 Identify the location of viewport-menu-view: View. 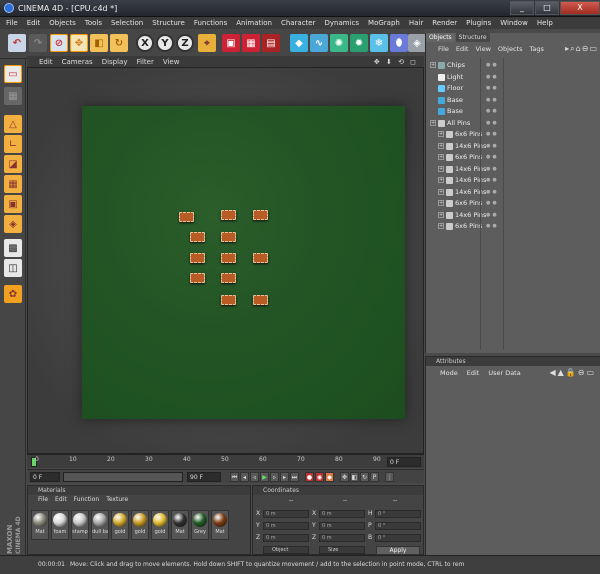
(171, 62).